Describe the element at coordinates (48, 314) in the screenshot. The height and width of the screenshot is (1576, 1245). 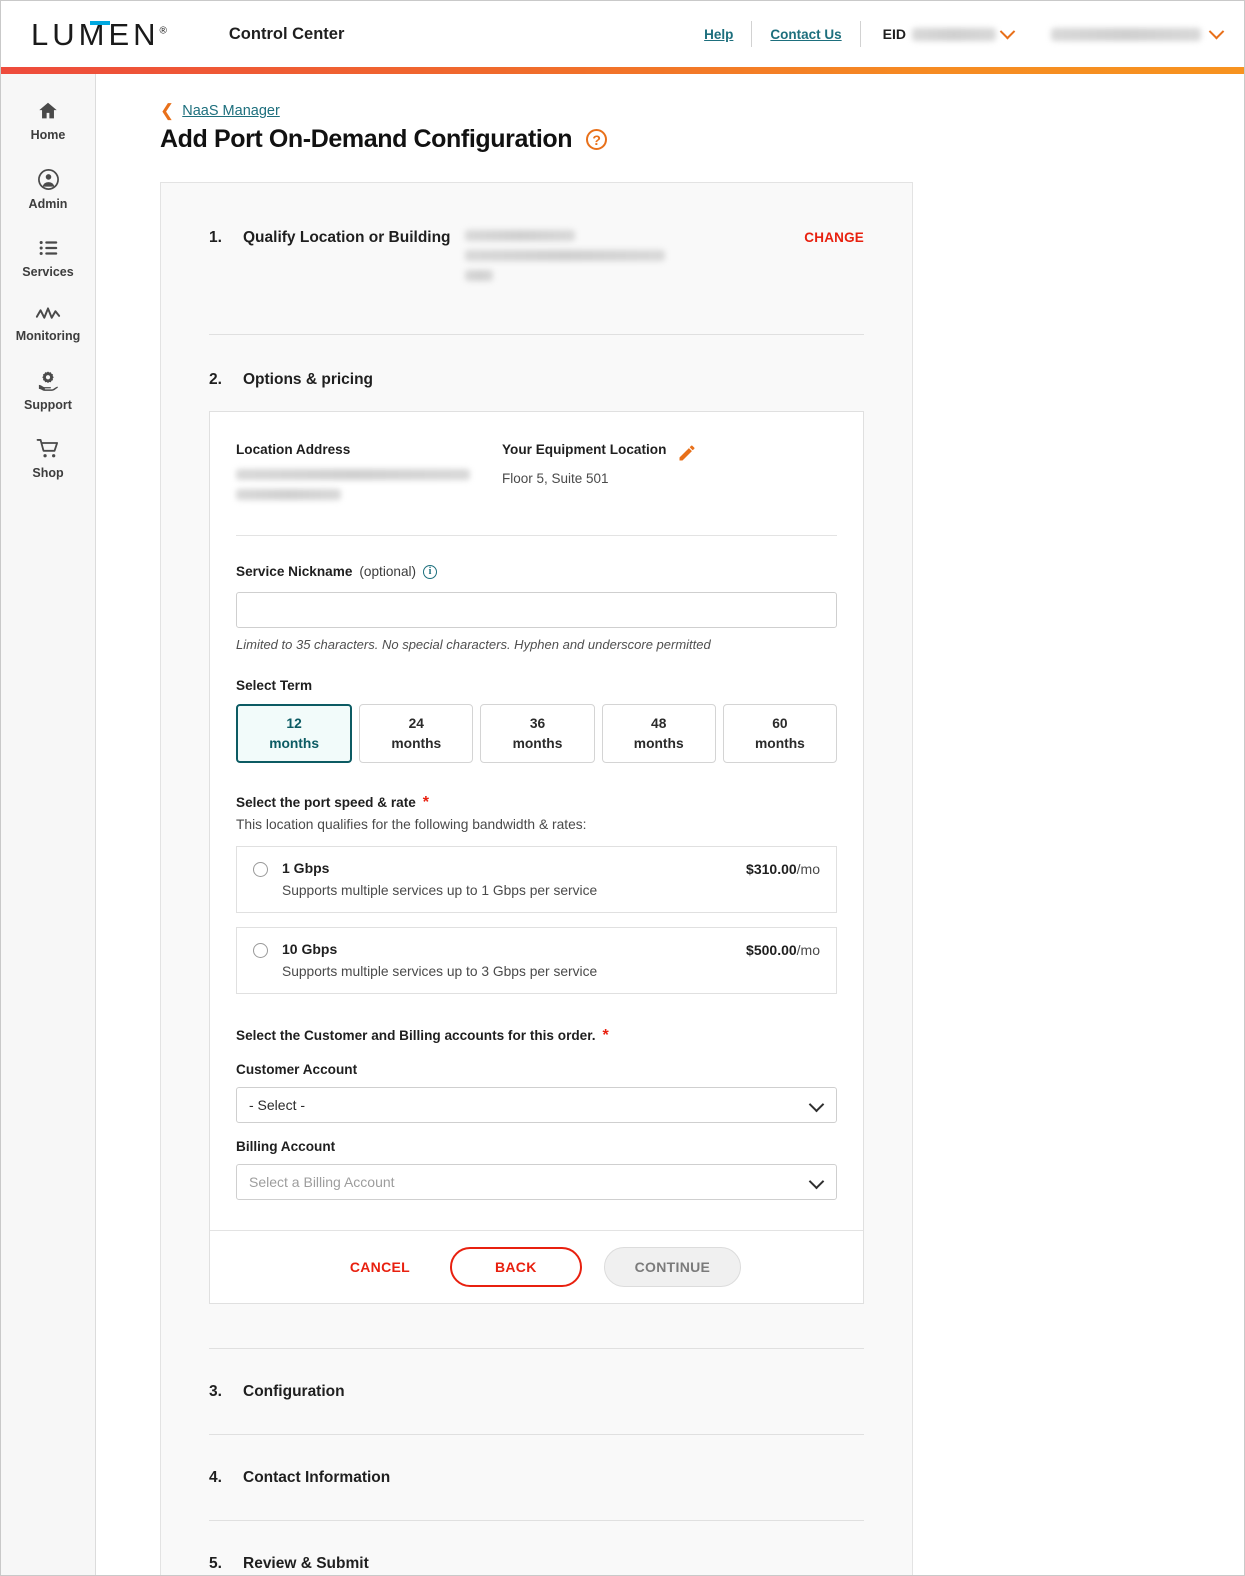
I see `activity-icon` at that location.